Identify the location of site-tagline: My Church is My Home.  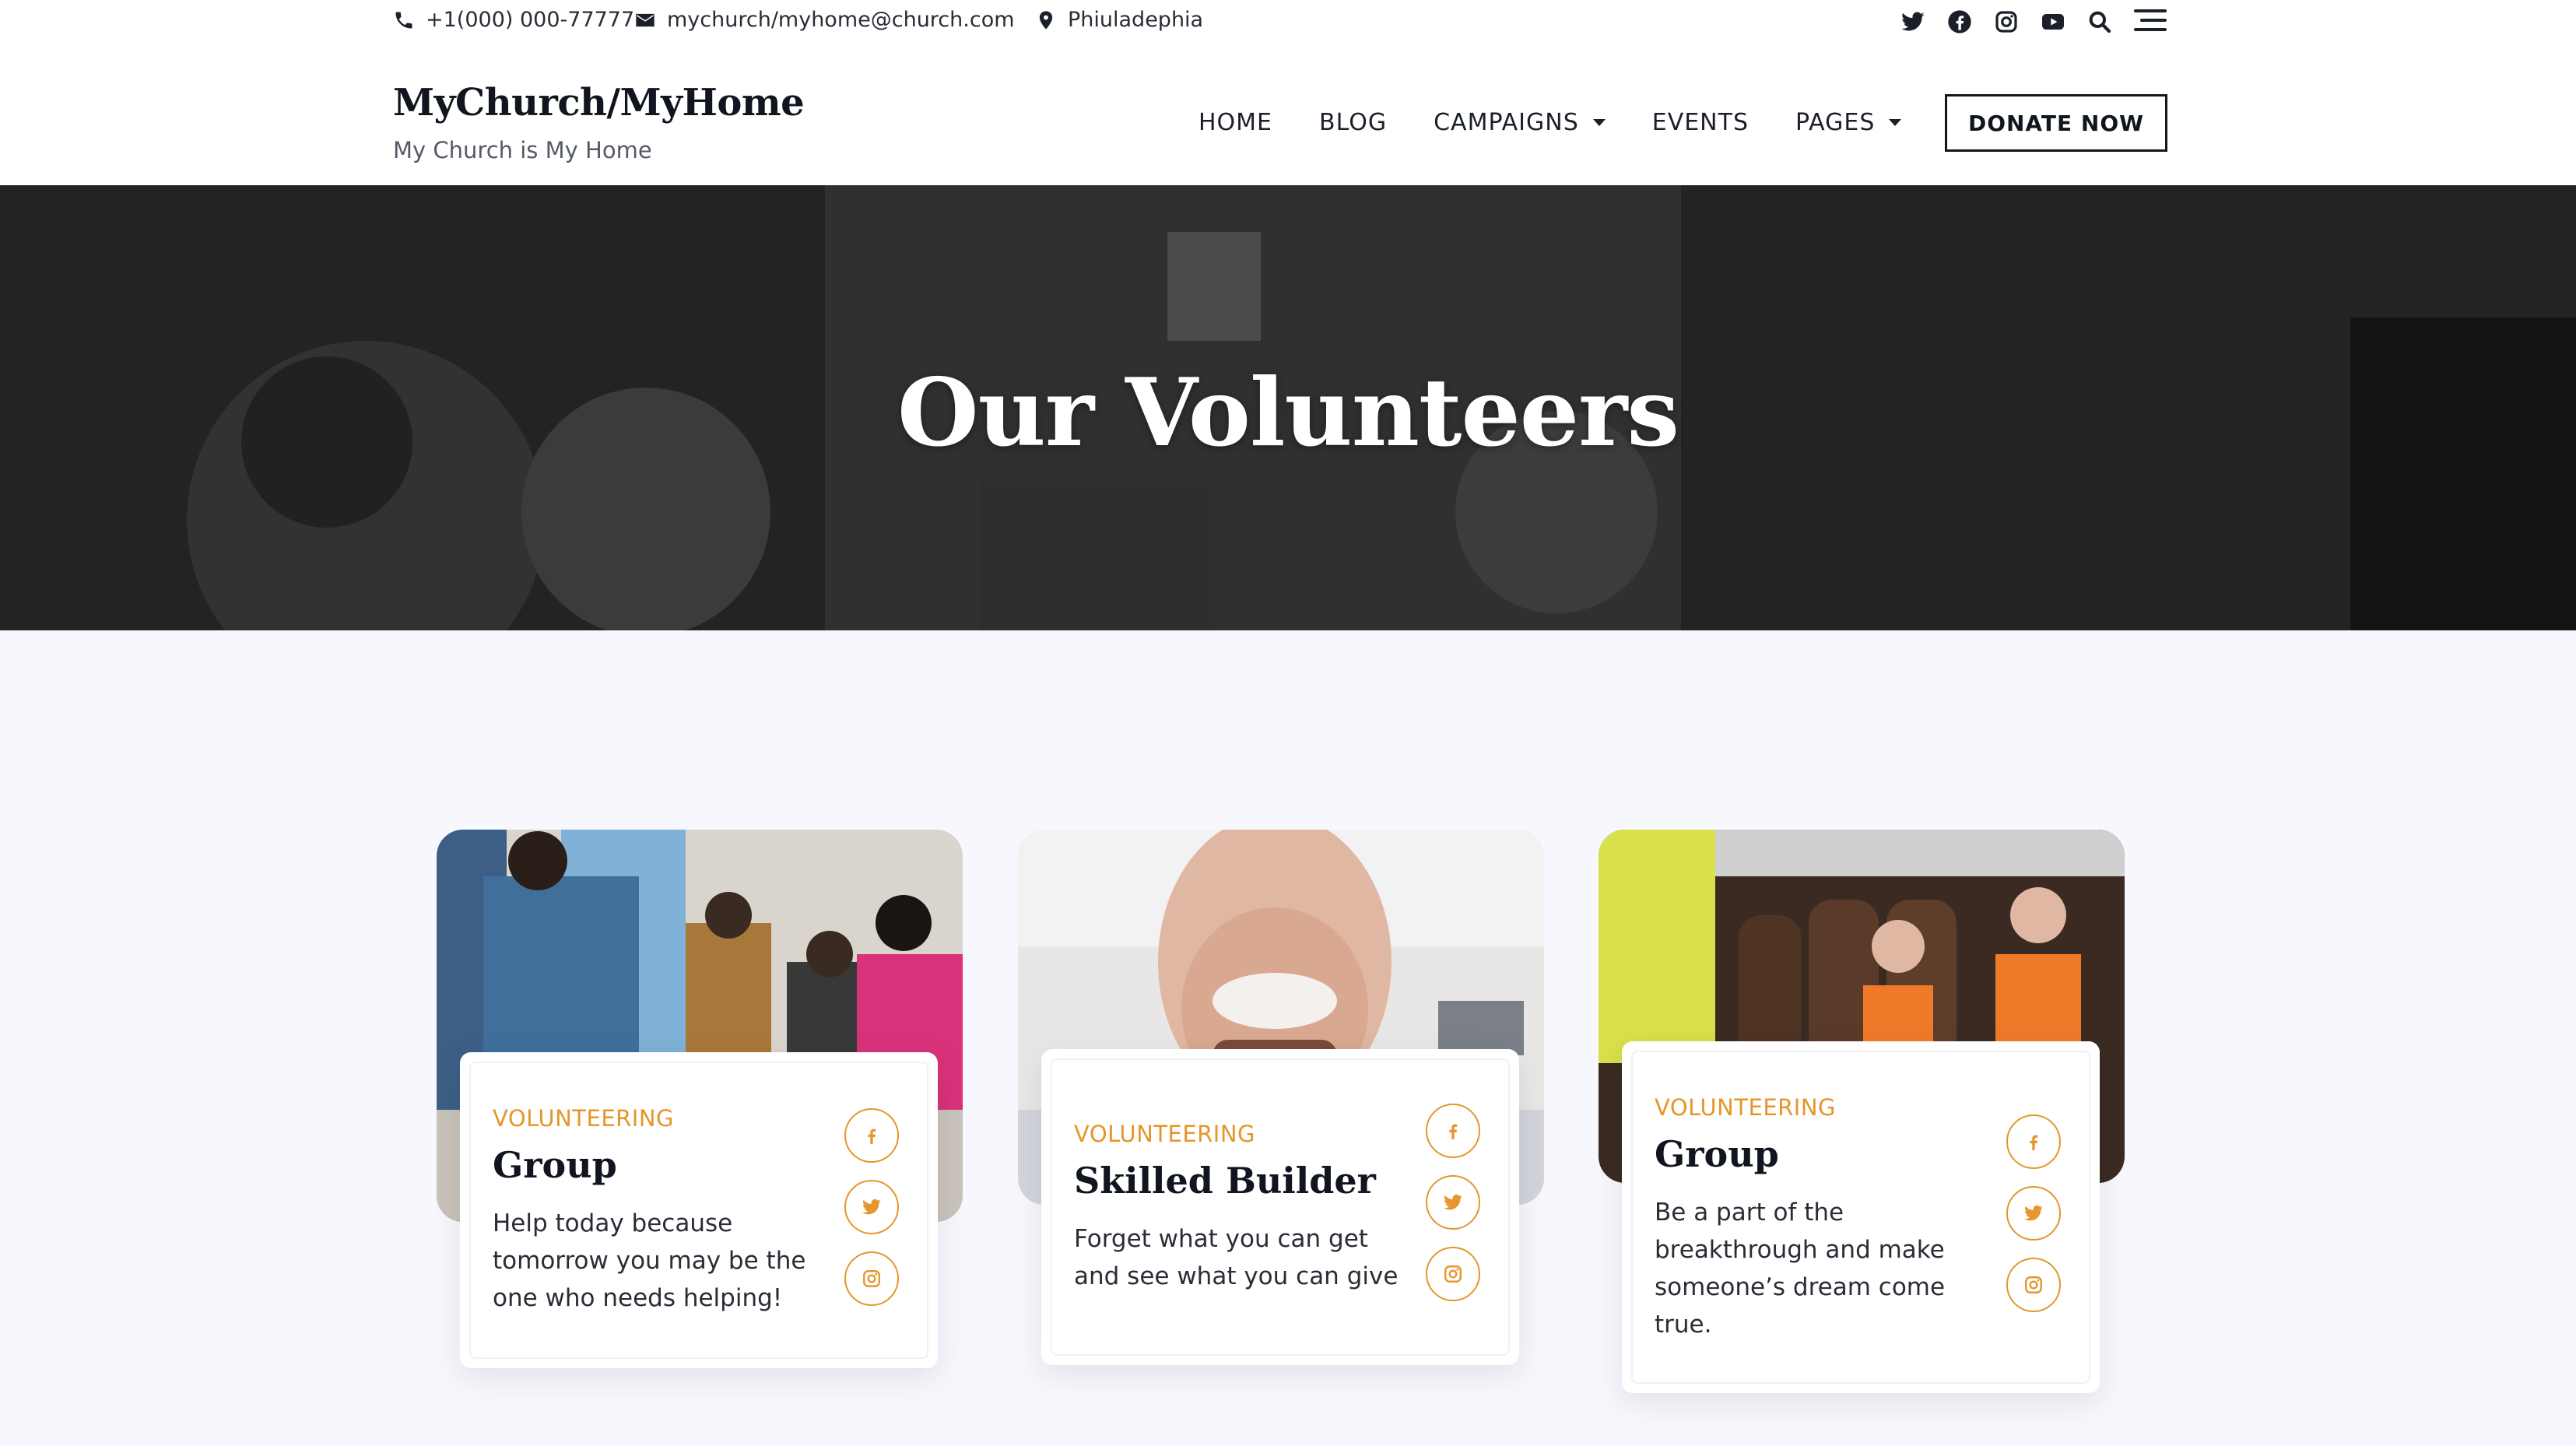
(523, 150).